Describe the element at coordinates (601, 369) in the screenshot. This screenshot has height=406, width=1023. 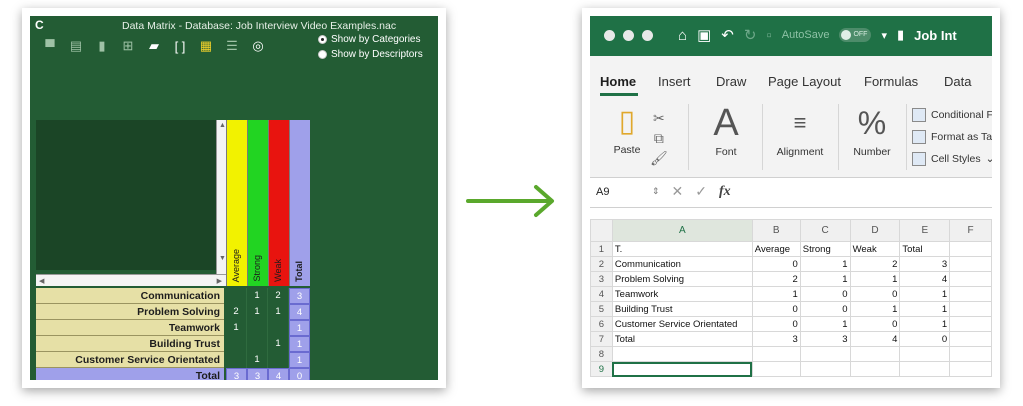
I see `row-header: 9` at that location.